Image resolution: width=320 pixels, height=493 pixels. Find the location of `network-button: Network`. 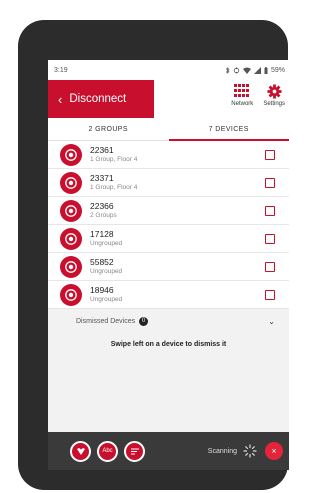

network-button: Network is located at coordinates (242, 95).